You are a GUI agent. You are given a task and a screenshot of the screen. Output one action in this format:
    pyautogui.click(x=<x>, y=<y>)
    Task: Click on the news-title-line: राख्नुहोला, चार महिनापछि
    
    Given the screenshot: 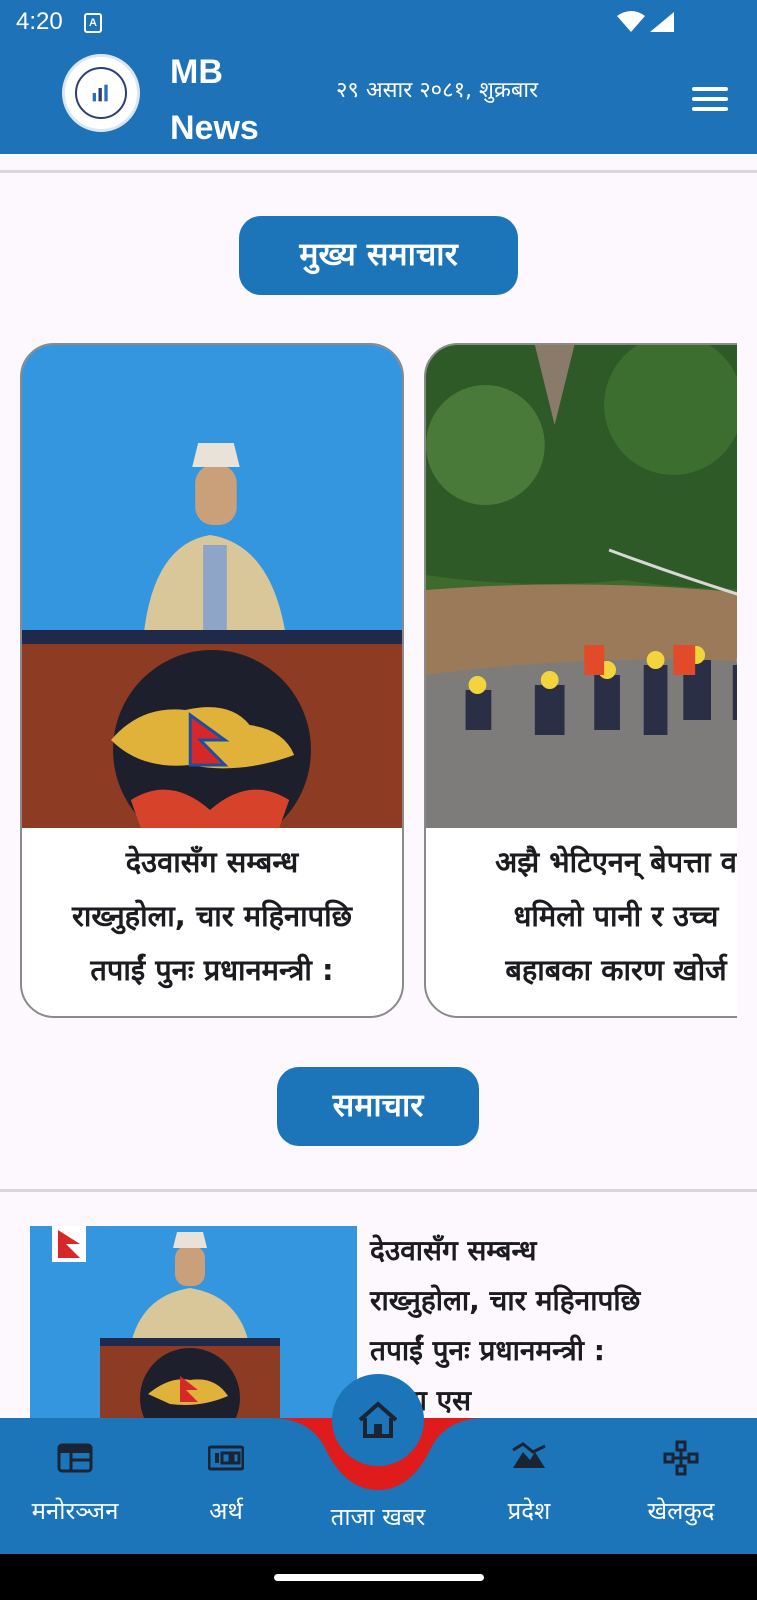 What is the action you would take?
    pyautogui.click(x=505, y=1300)
    